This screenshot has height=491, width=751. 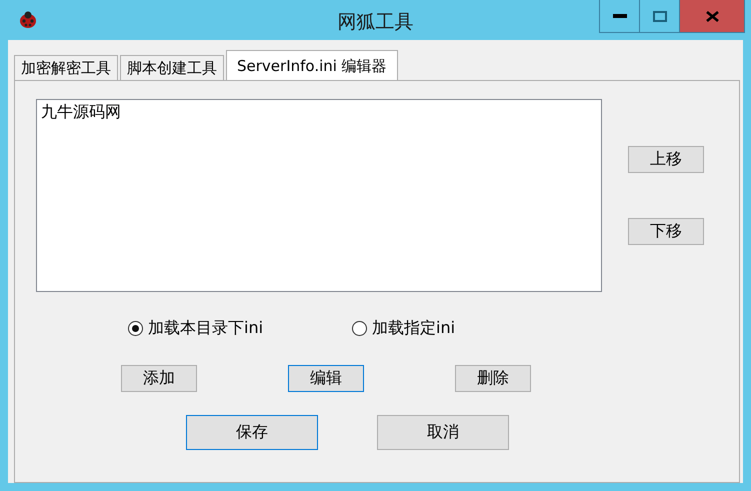 What do you see at coordinates (206, 328) in the screenshot?
I see `radio-label: 加载本目录下ini` at bounding box center [206, 328].